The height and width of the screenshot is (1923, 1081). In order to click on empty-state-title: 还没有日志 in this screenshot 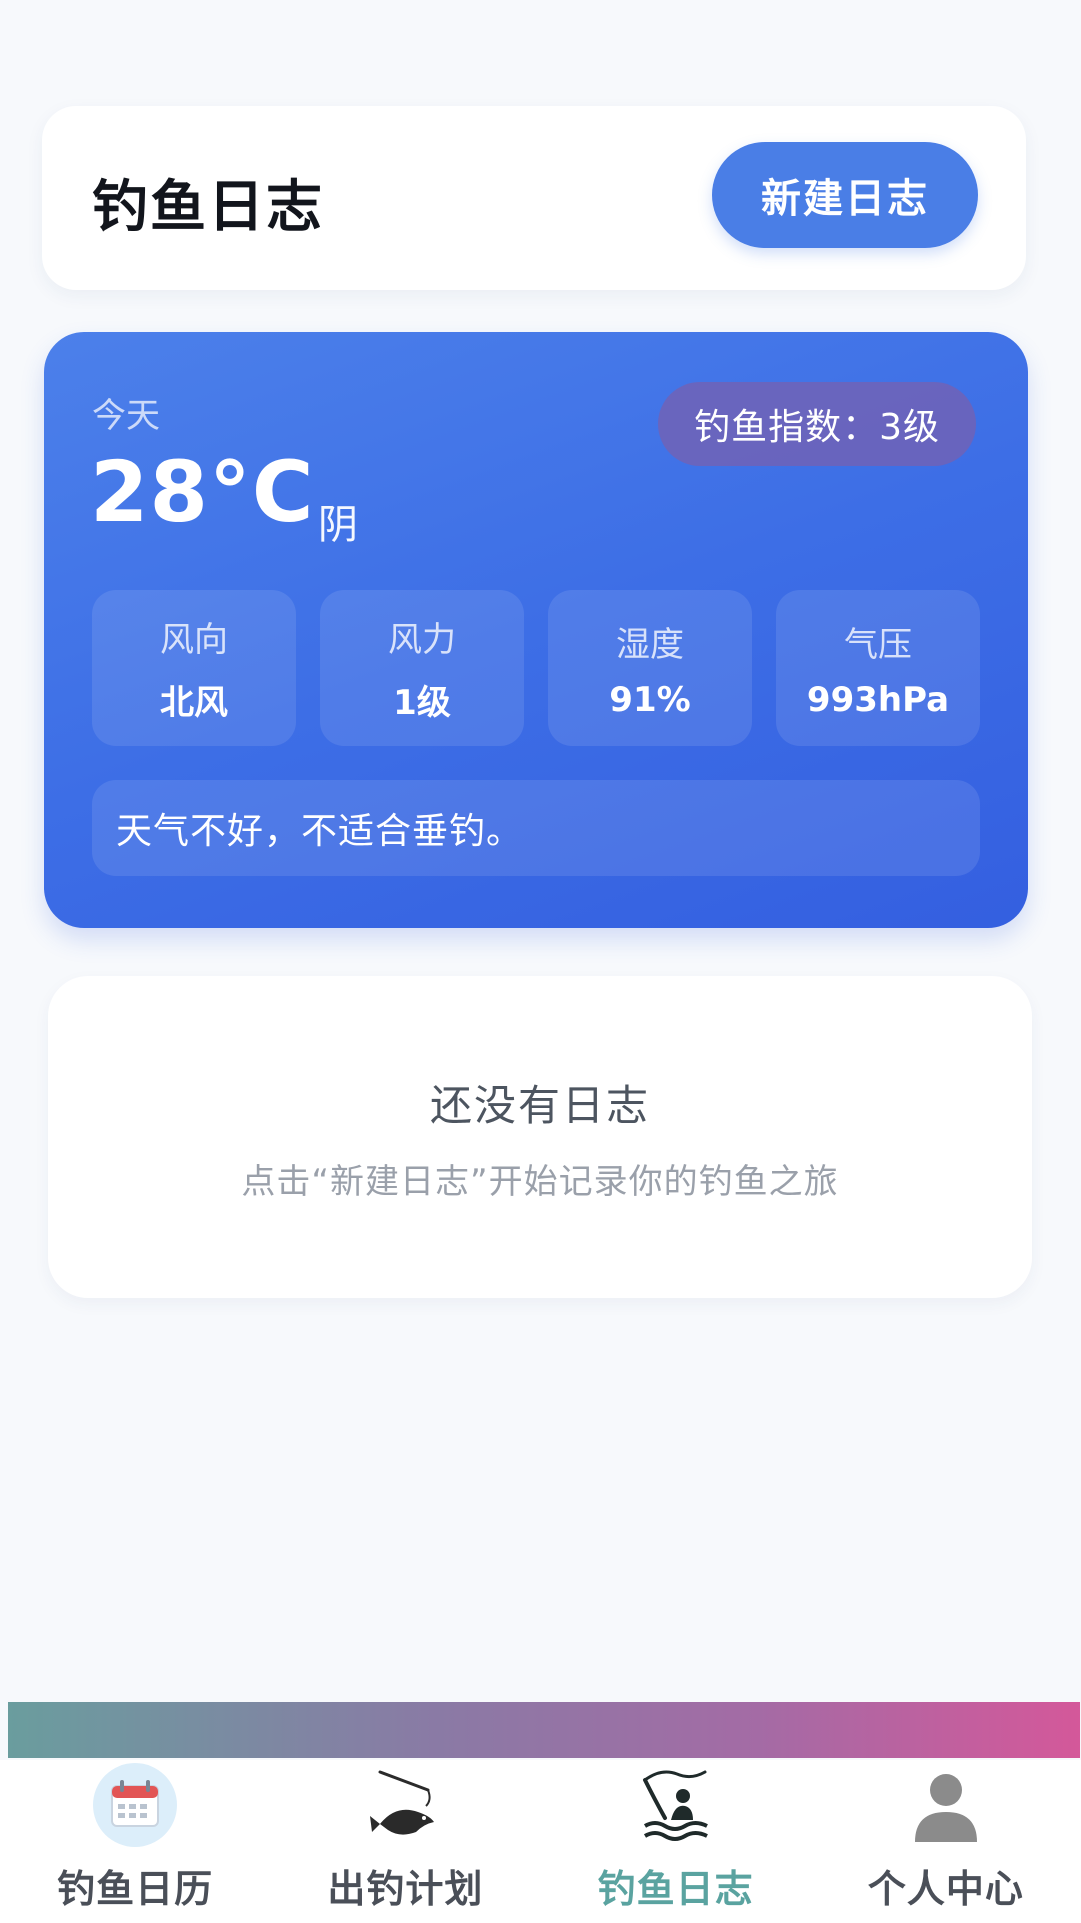, I will do `click(539, 1105)`.